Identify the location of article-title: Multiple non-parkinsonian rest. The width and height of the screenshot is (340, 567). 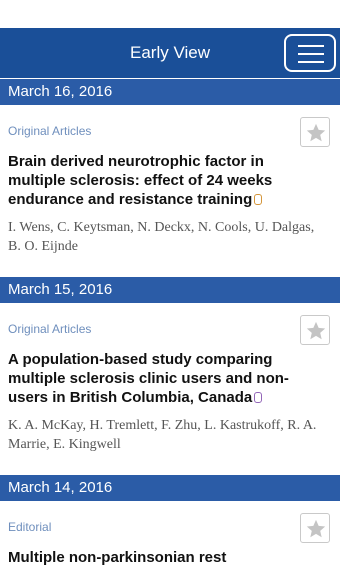
(158, 557).